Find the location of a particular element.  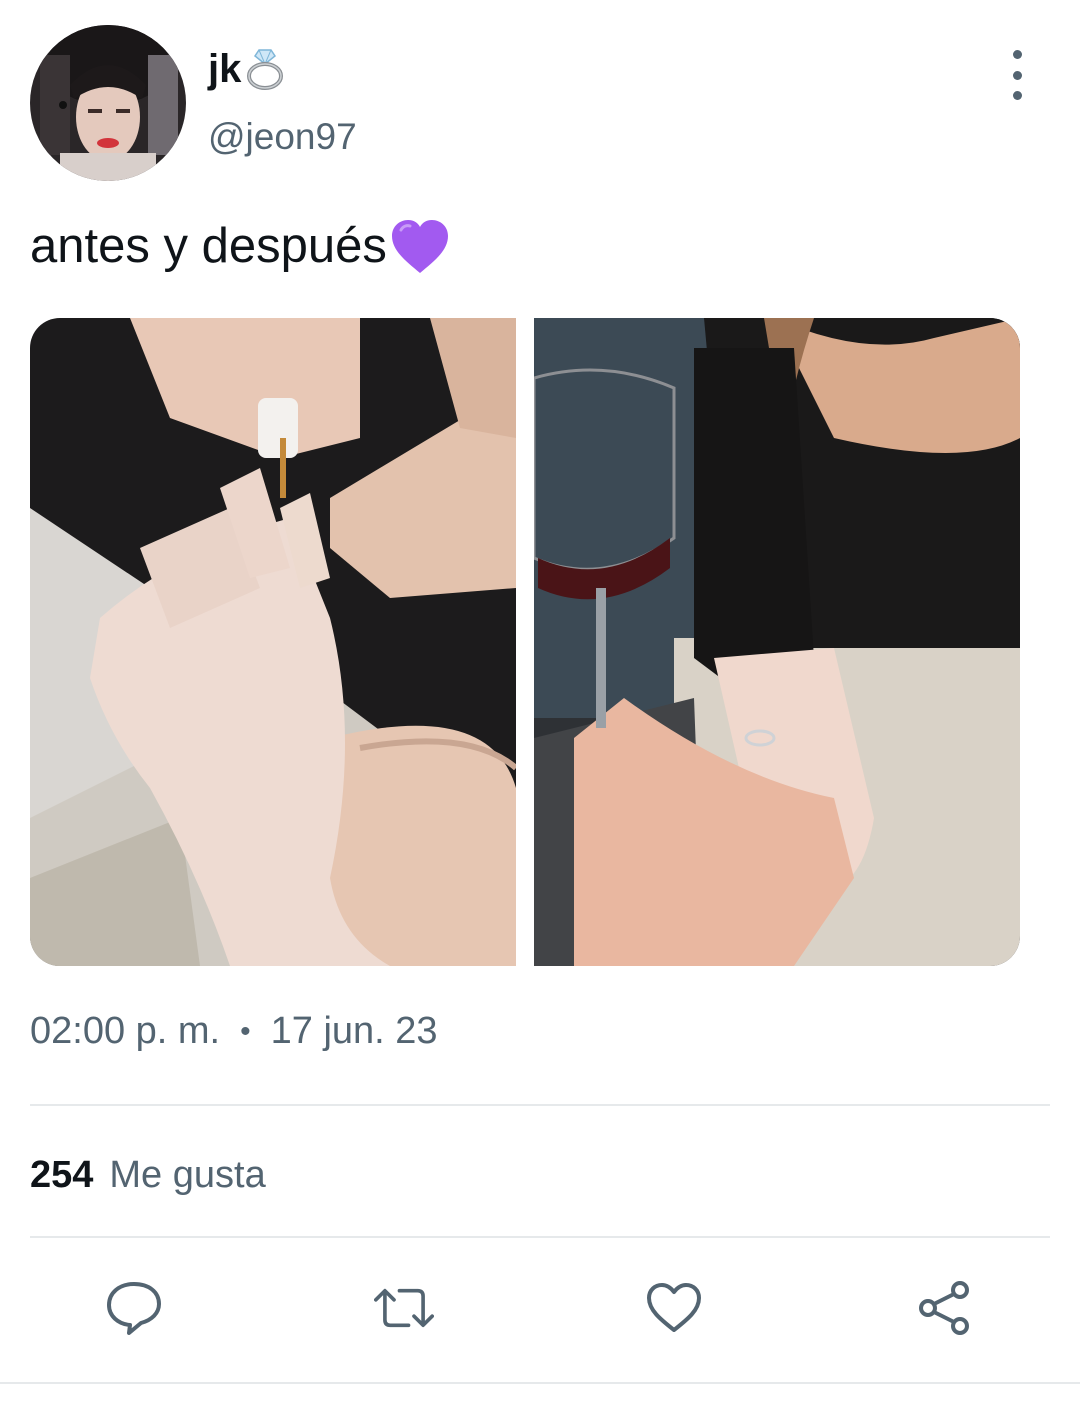

likes-count: 254 is located at coordinates (62, 1175).